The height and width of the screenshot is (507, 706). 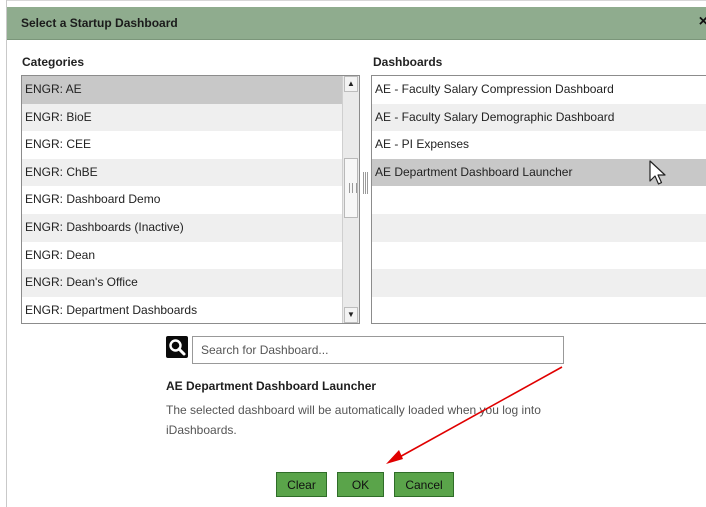 I want to click on mouse-pointer-icon, so click(x=657, y=172).